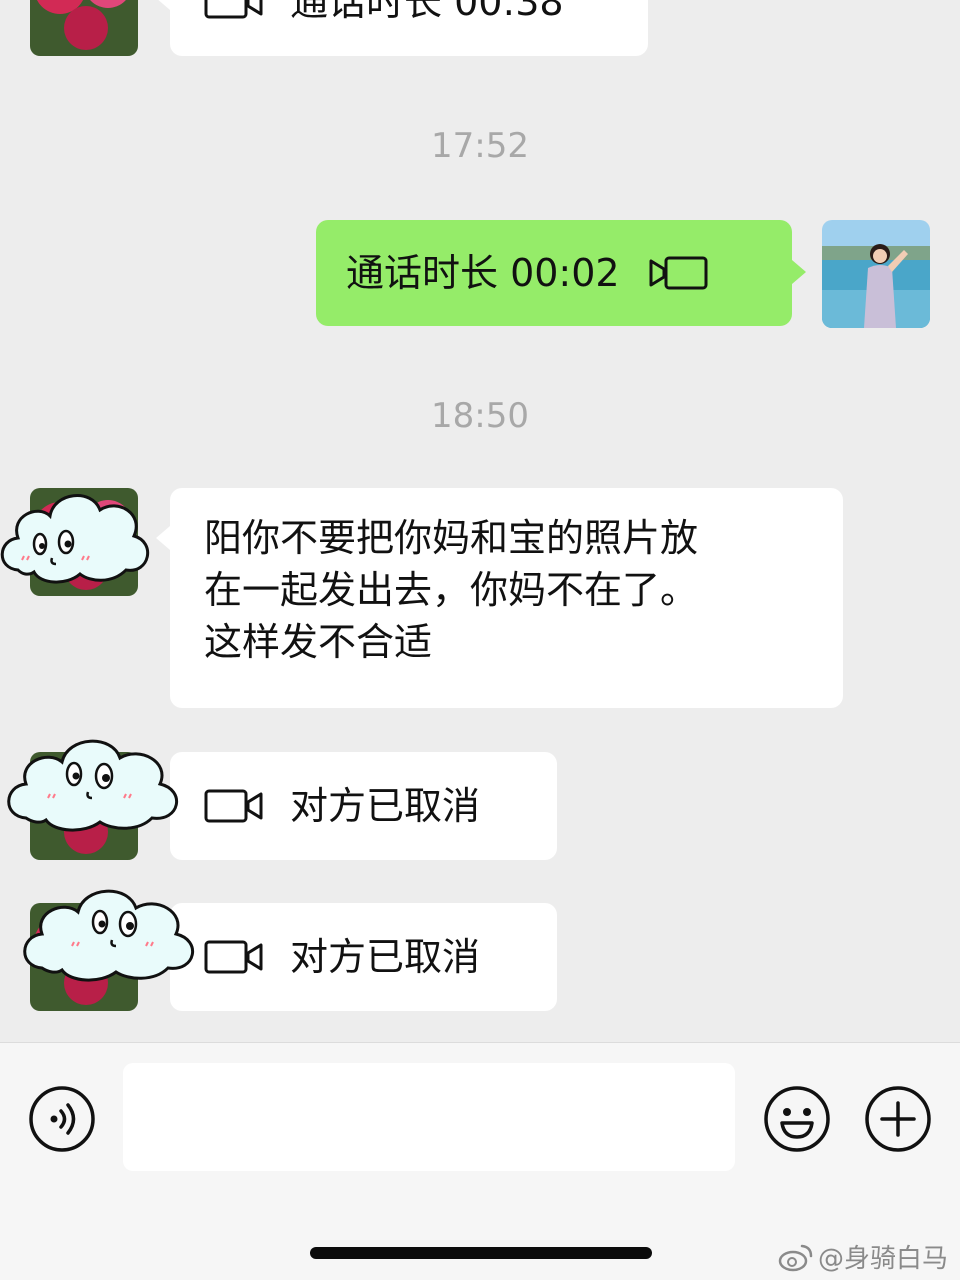 This screenshot has width=960, height=1280. What do you see at coordinates (429, 1117) in the screenshot?
I see `message-input` at bounding box center [429, 1117].